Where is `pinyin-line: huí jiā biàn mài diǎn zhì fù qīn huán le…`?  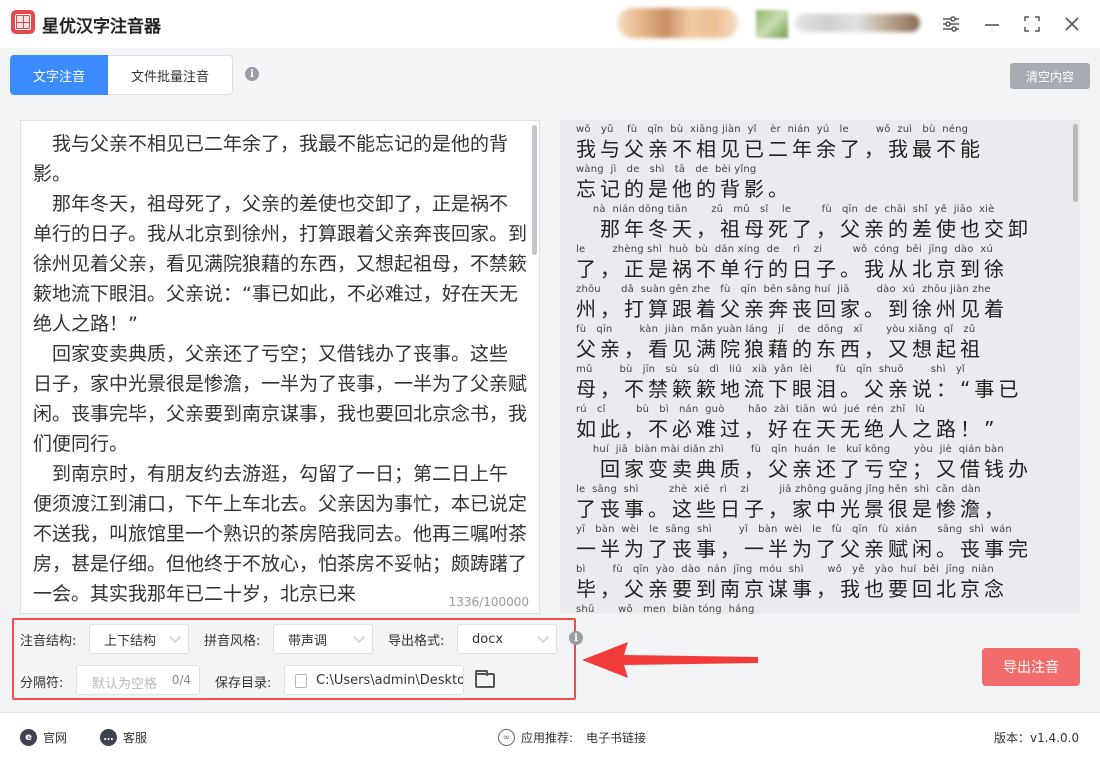 pinyin-line: huí jiā biàn mài diǎn zhì fù qīn huán le… is located at coordinates (821, 463).